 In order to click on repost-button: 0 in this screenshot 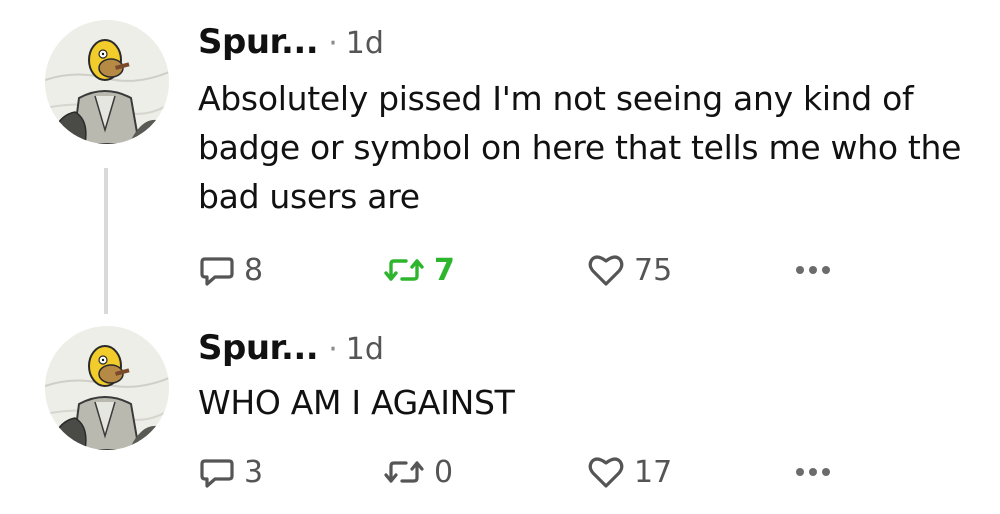, I will do `click(417, 472)`.